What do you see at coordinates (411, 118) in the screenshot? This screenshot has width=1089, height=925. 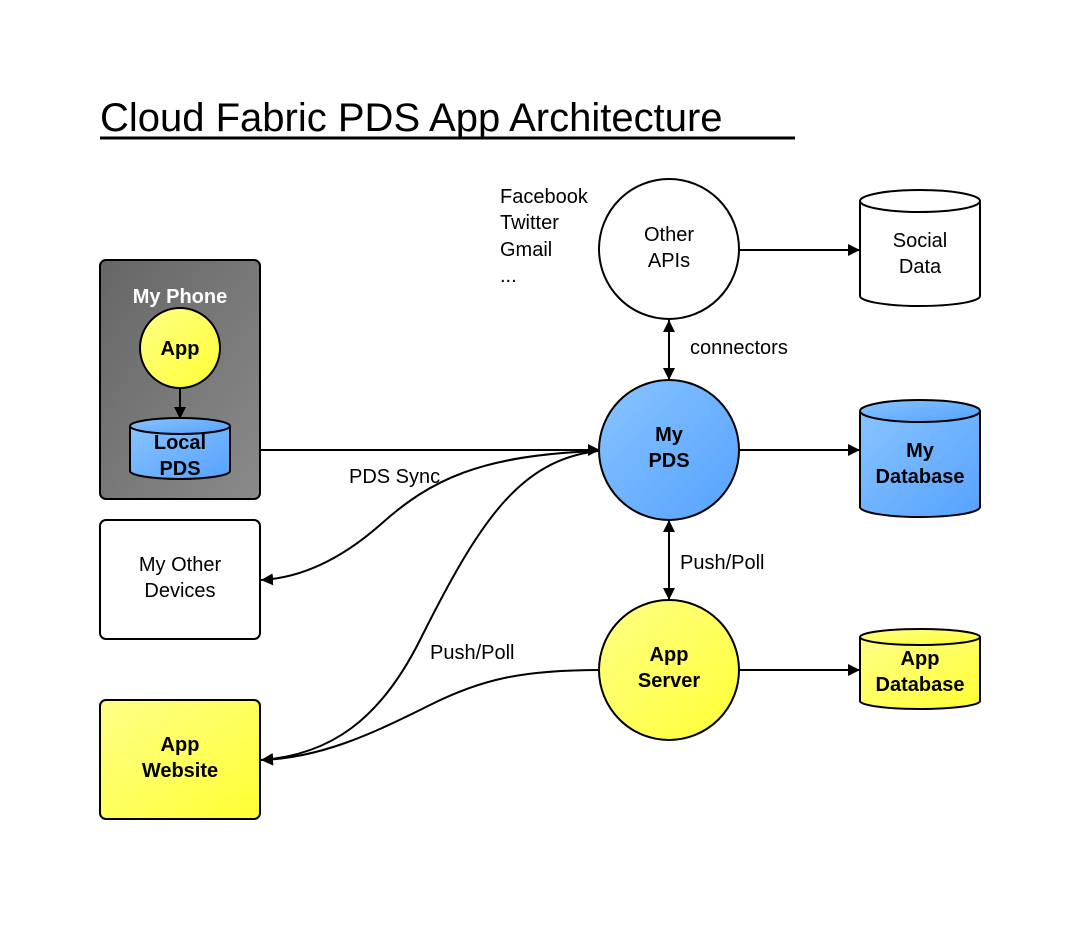 I see `title-text: Cloud Fabric PDS App Architecture` at bounding box center [411, 118].